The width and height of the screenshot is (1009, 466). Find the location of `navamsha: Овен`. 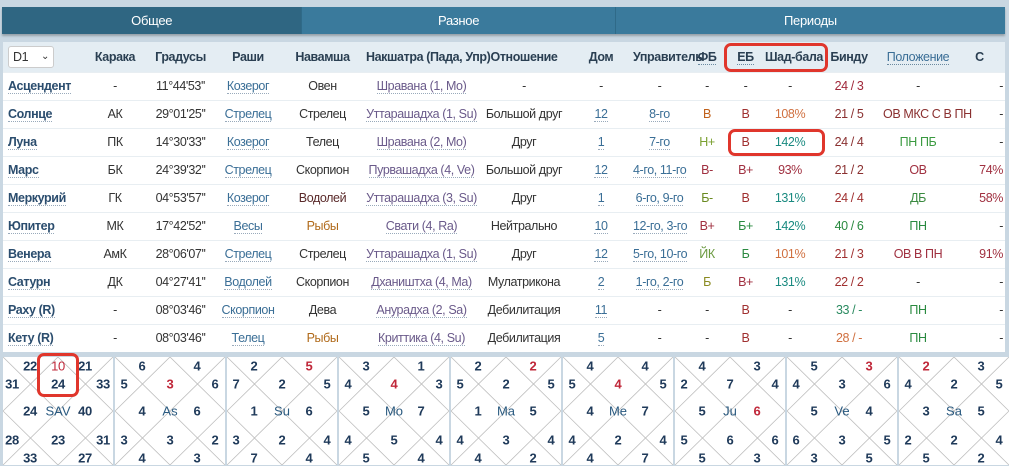

navamsha: Овен is located at coordinates (322, 86).